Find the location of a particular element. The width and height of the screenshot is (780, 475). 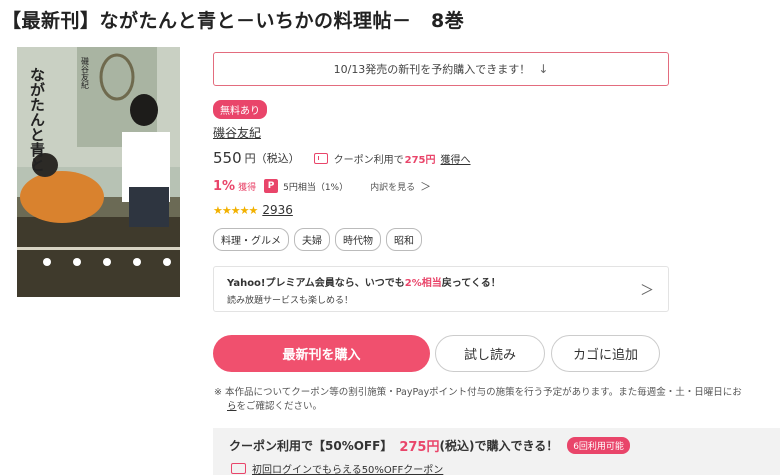

coupon-panel-item: 初回ログインでもらえる50%OFFクーポン is located at coordinates (496, 468).